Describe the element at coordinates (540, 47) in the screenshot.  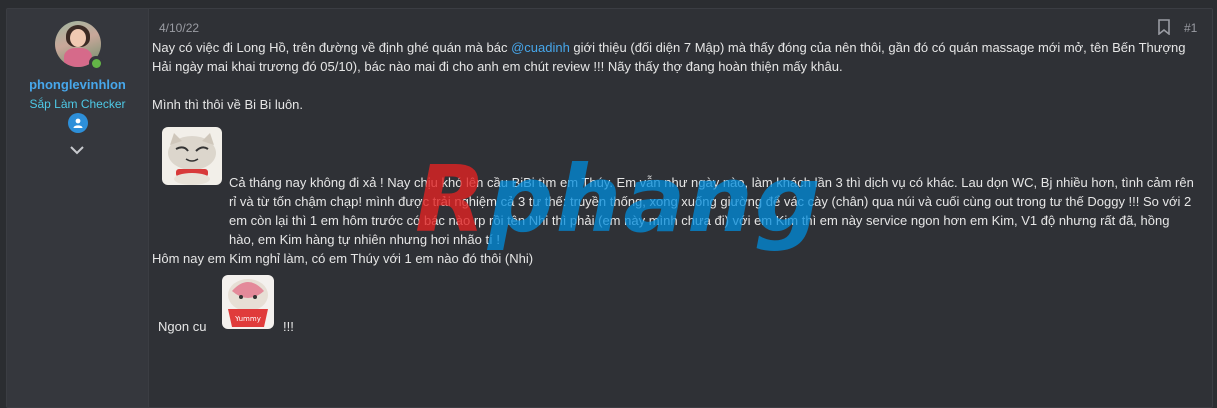
I see `user-mention-link: @cuadinh` at that location.